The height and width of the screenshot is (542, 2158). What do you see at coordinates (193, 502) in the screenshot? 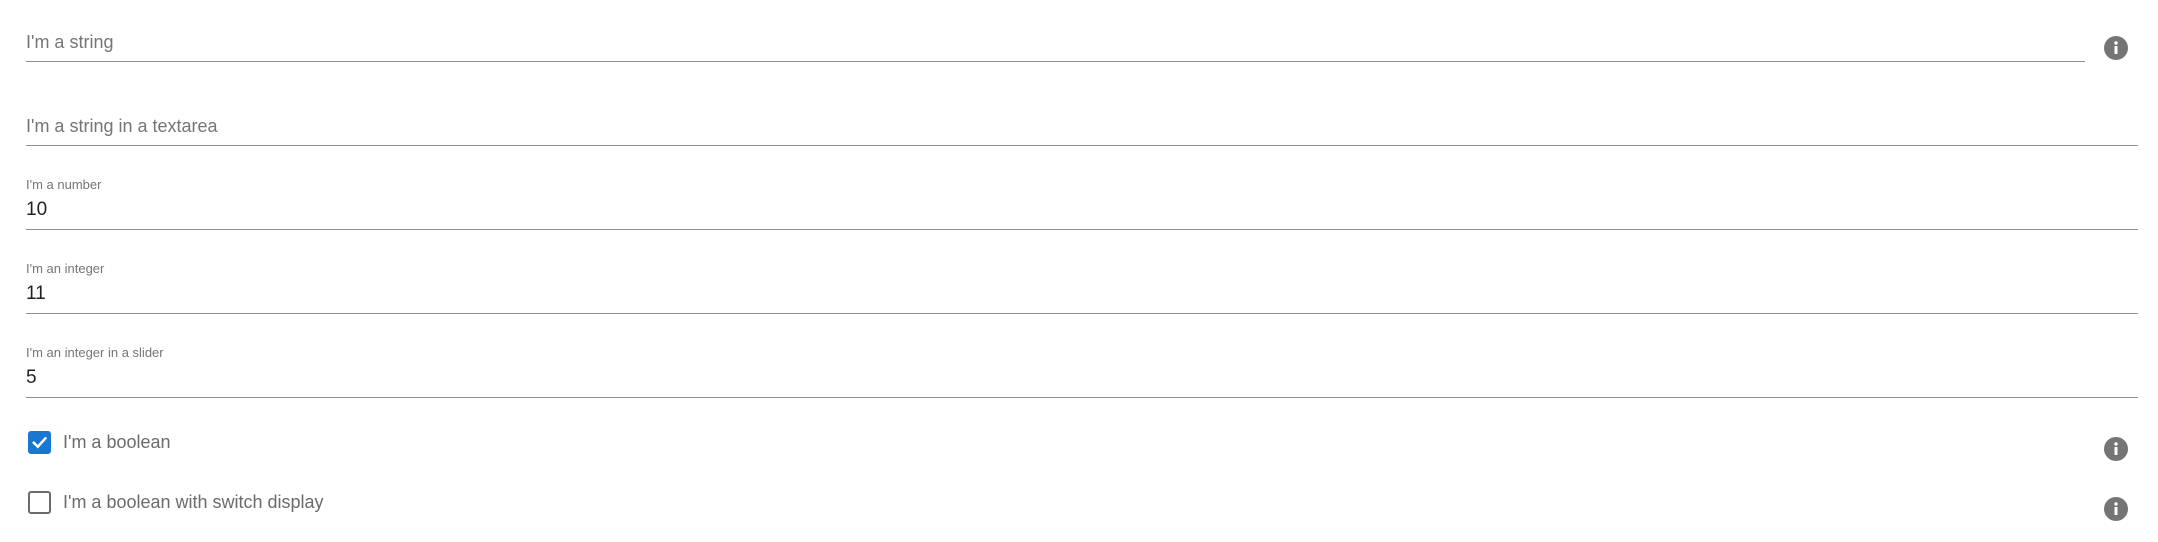
I see `switch-checkbox-label: I'm a boolean with switch display` at bounding box center [193, 502].